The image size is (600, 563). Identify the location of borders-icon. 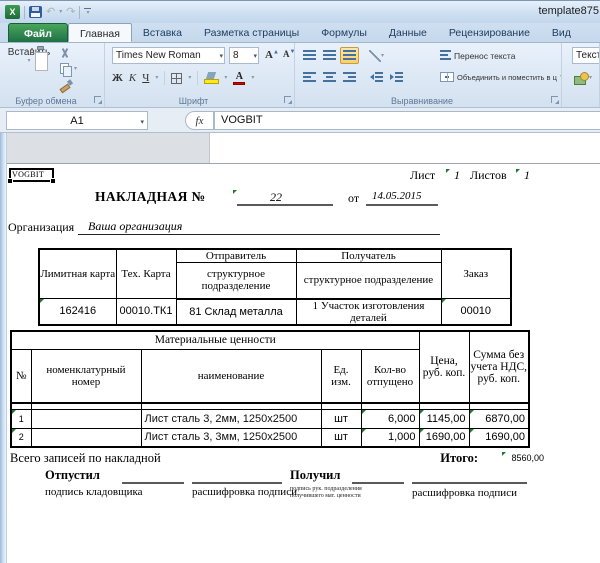
(177, 78).